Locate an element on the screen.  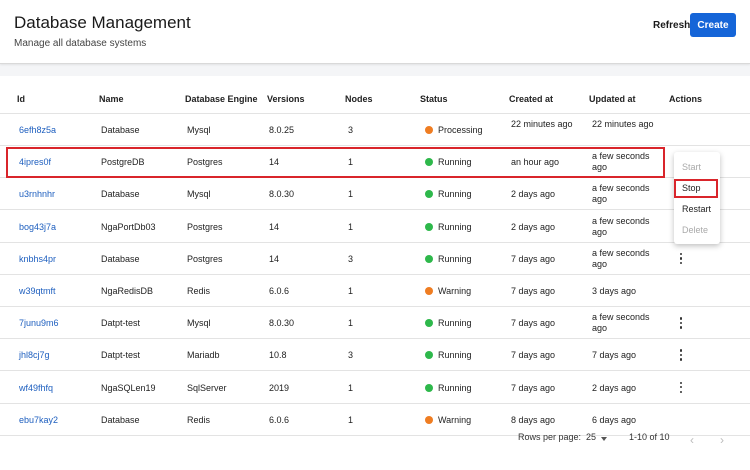
row-version: 10.8 is located at coordinates (278, 355).